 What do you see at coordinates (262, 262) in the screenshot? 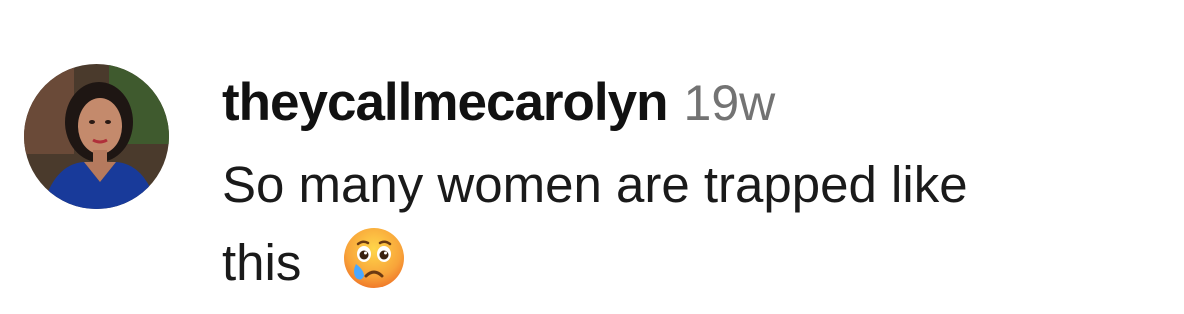
I see `comment-text-line2: this` at bounding box center [262, 262].